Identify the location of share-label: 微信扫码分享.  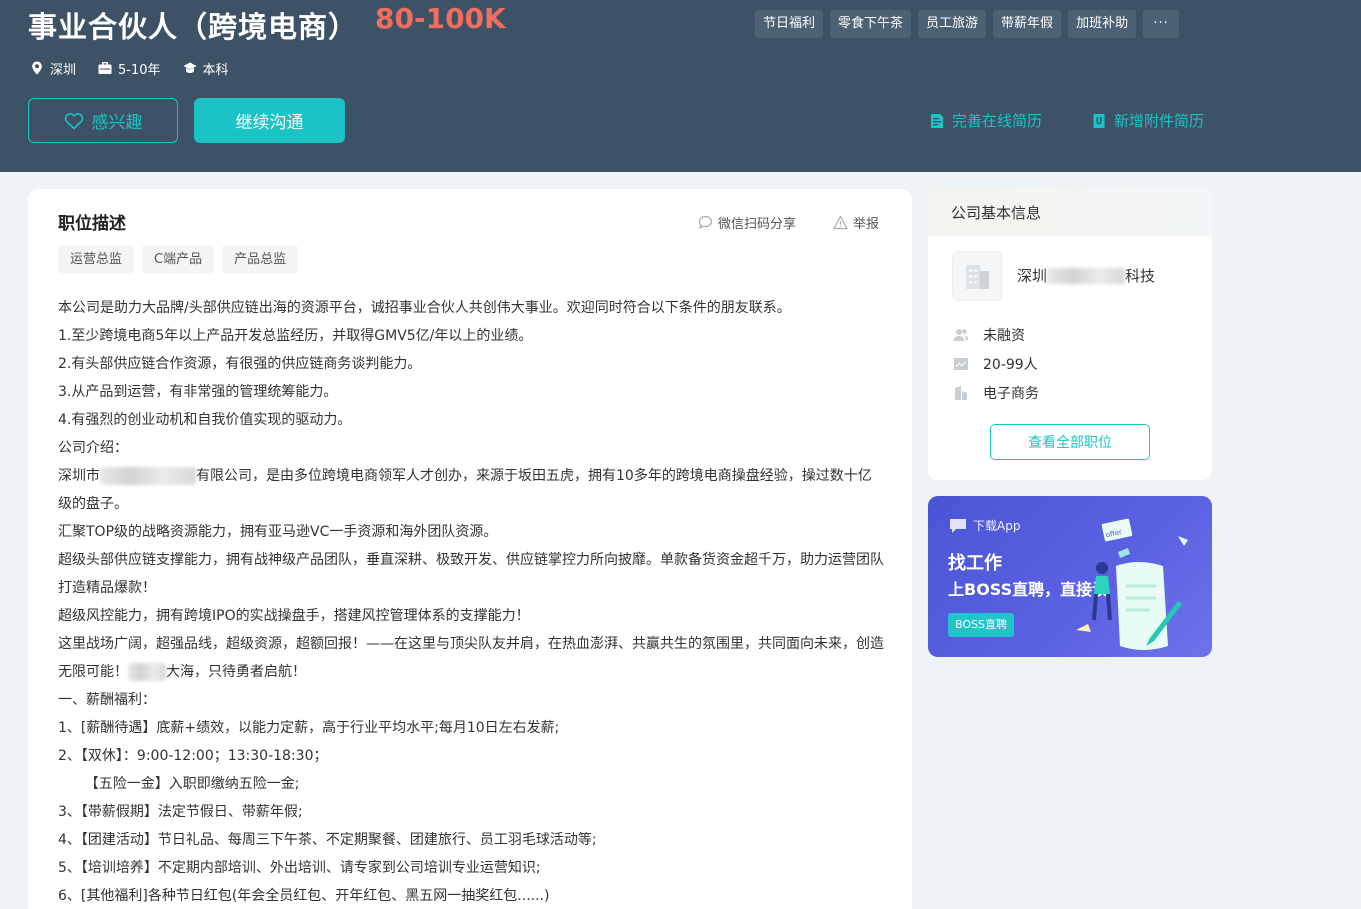
(757, 224).